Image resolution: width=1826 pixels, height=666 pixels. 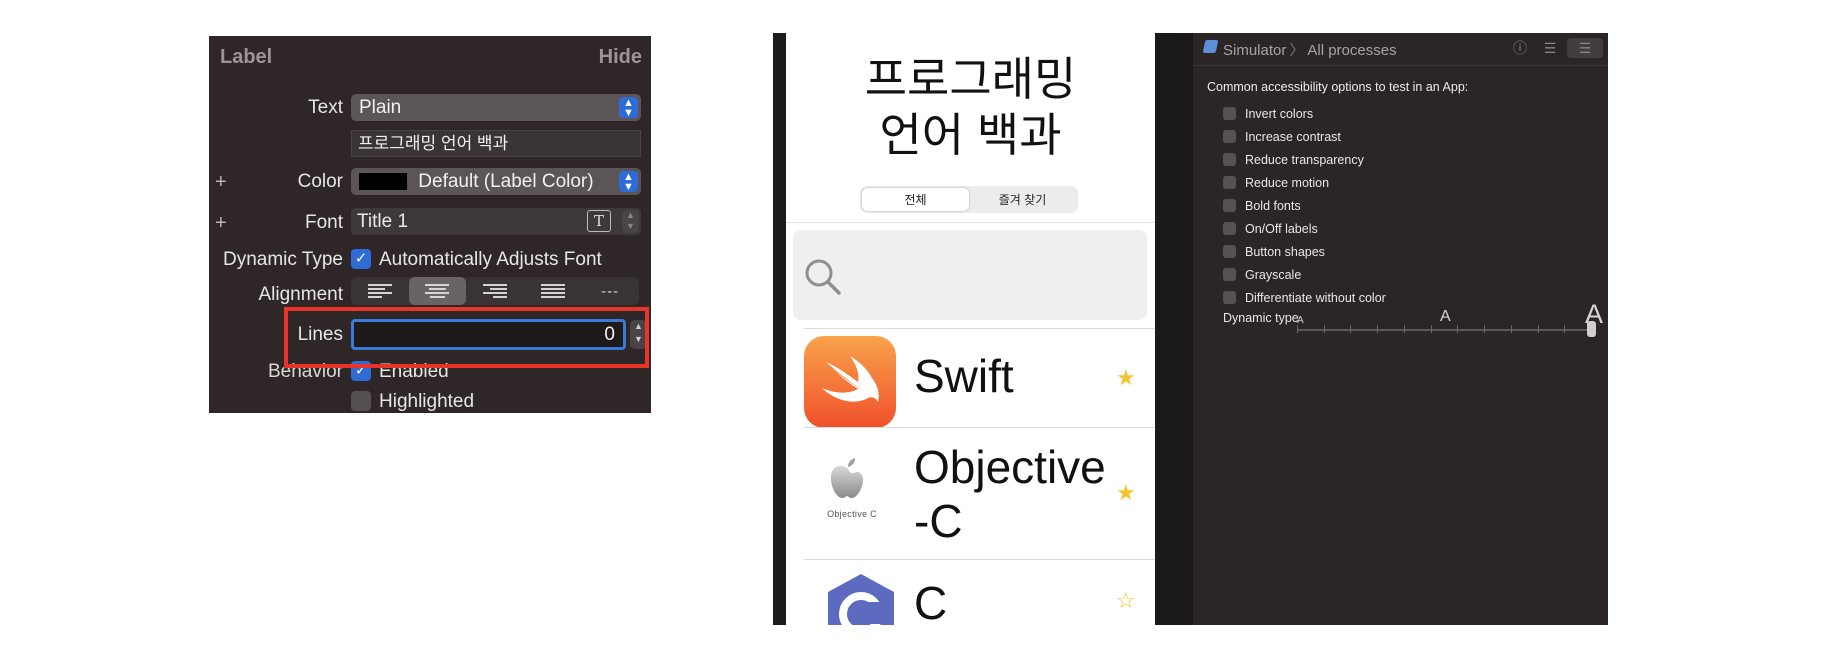 What do you see at coordinates (1279, 114) in the screenshot?
I see `option-label: Invert colors` at bounding box center [1279, 114].